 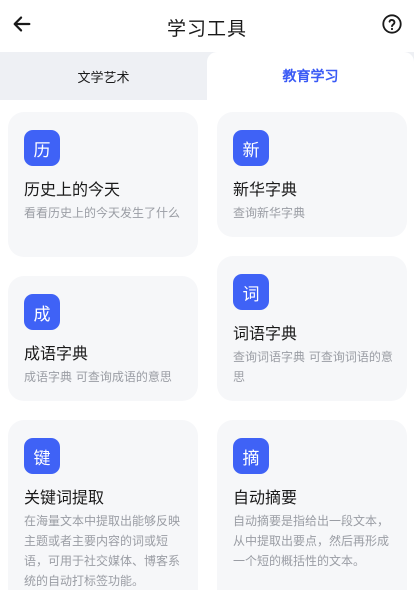 I want to click on tool-title: 关键词提取, so click(x=64, y=497).